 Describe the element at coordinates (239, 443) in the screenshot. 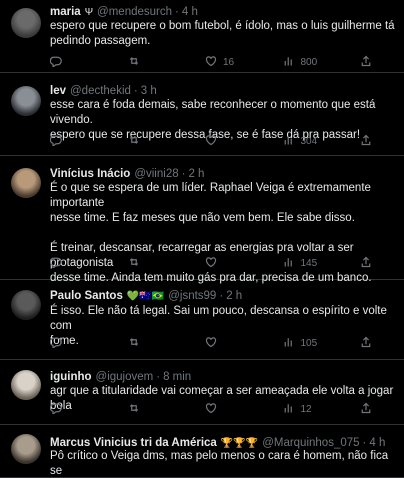

I see `name-emoji: 🏆🏆🏆` at that location.